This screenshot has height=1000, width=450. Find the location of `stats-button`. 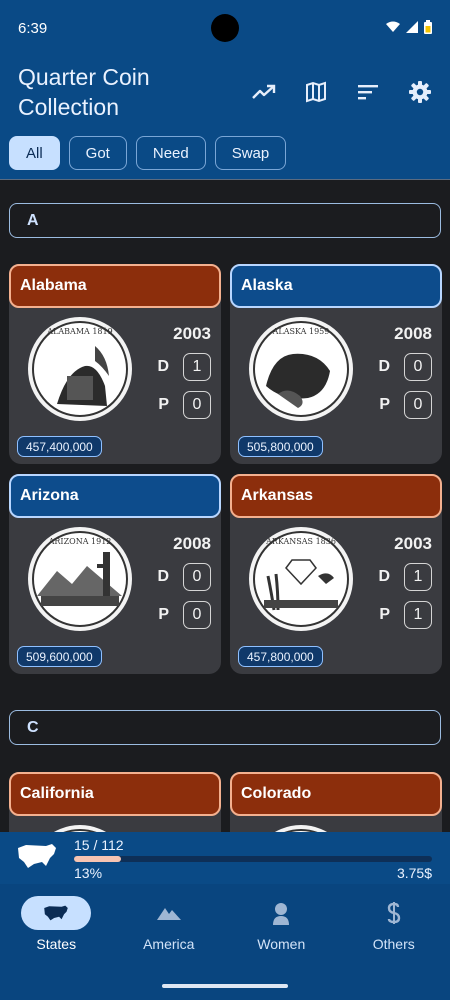

stats-button is located at coordinates (264, 92).